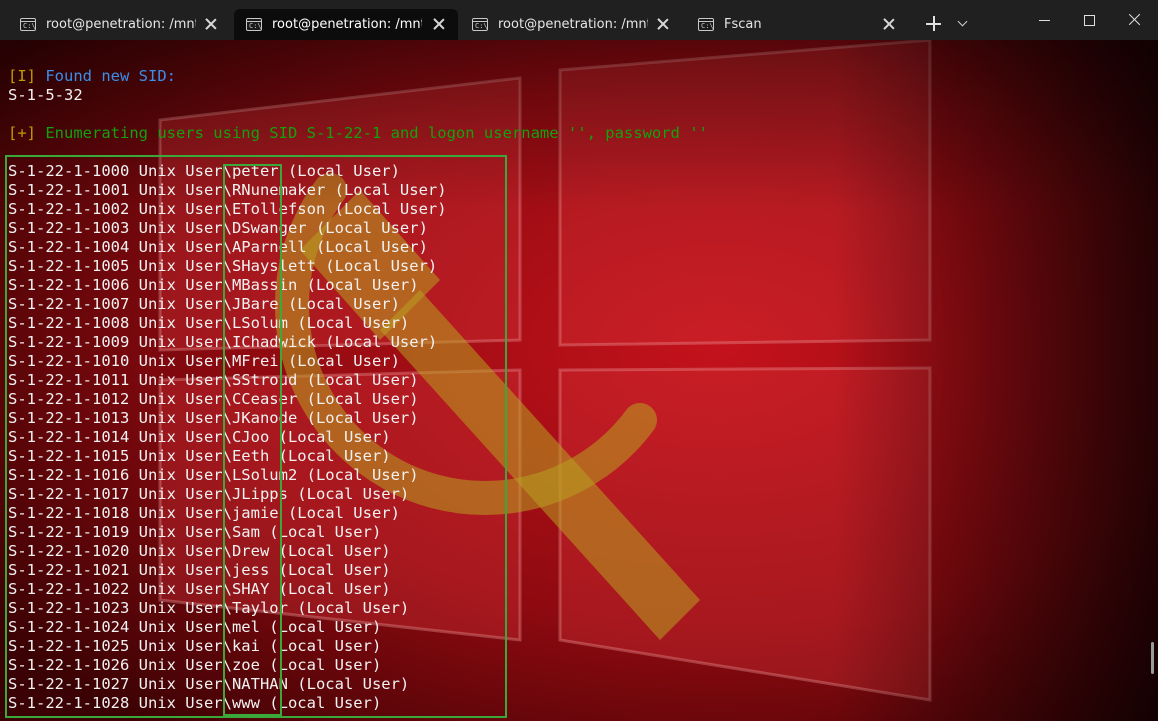 This screenshot has width=1158, height=721. I want to click on minimize-icon, so click(1044, 21).